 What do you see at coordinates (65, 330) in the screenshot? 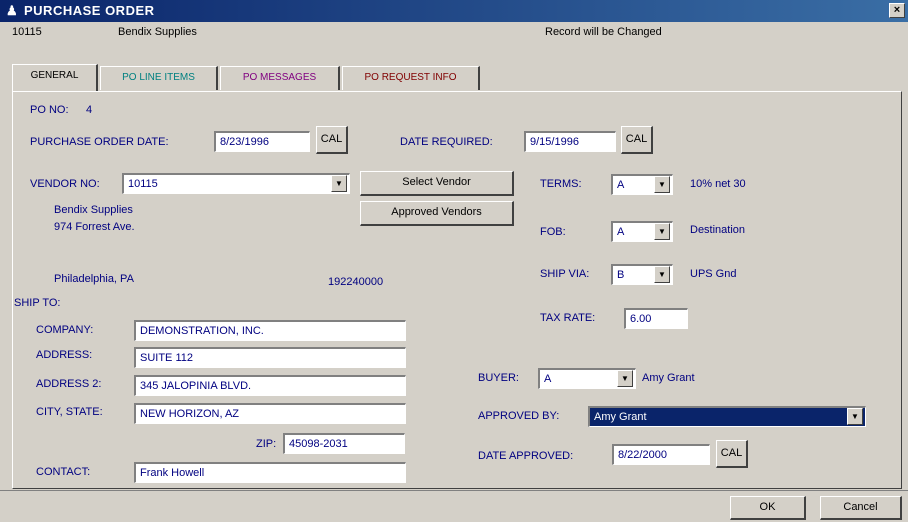
I see `company-label: COMPANY:` at bounding box center [65, 330].